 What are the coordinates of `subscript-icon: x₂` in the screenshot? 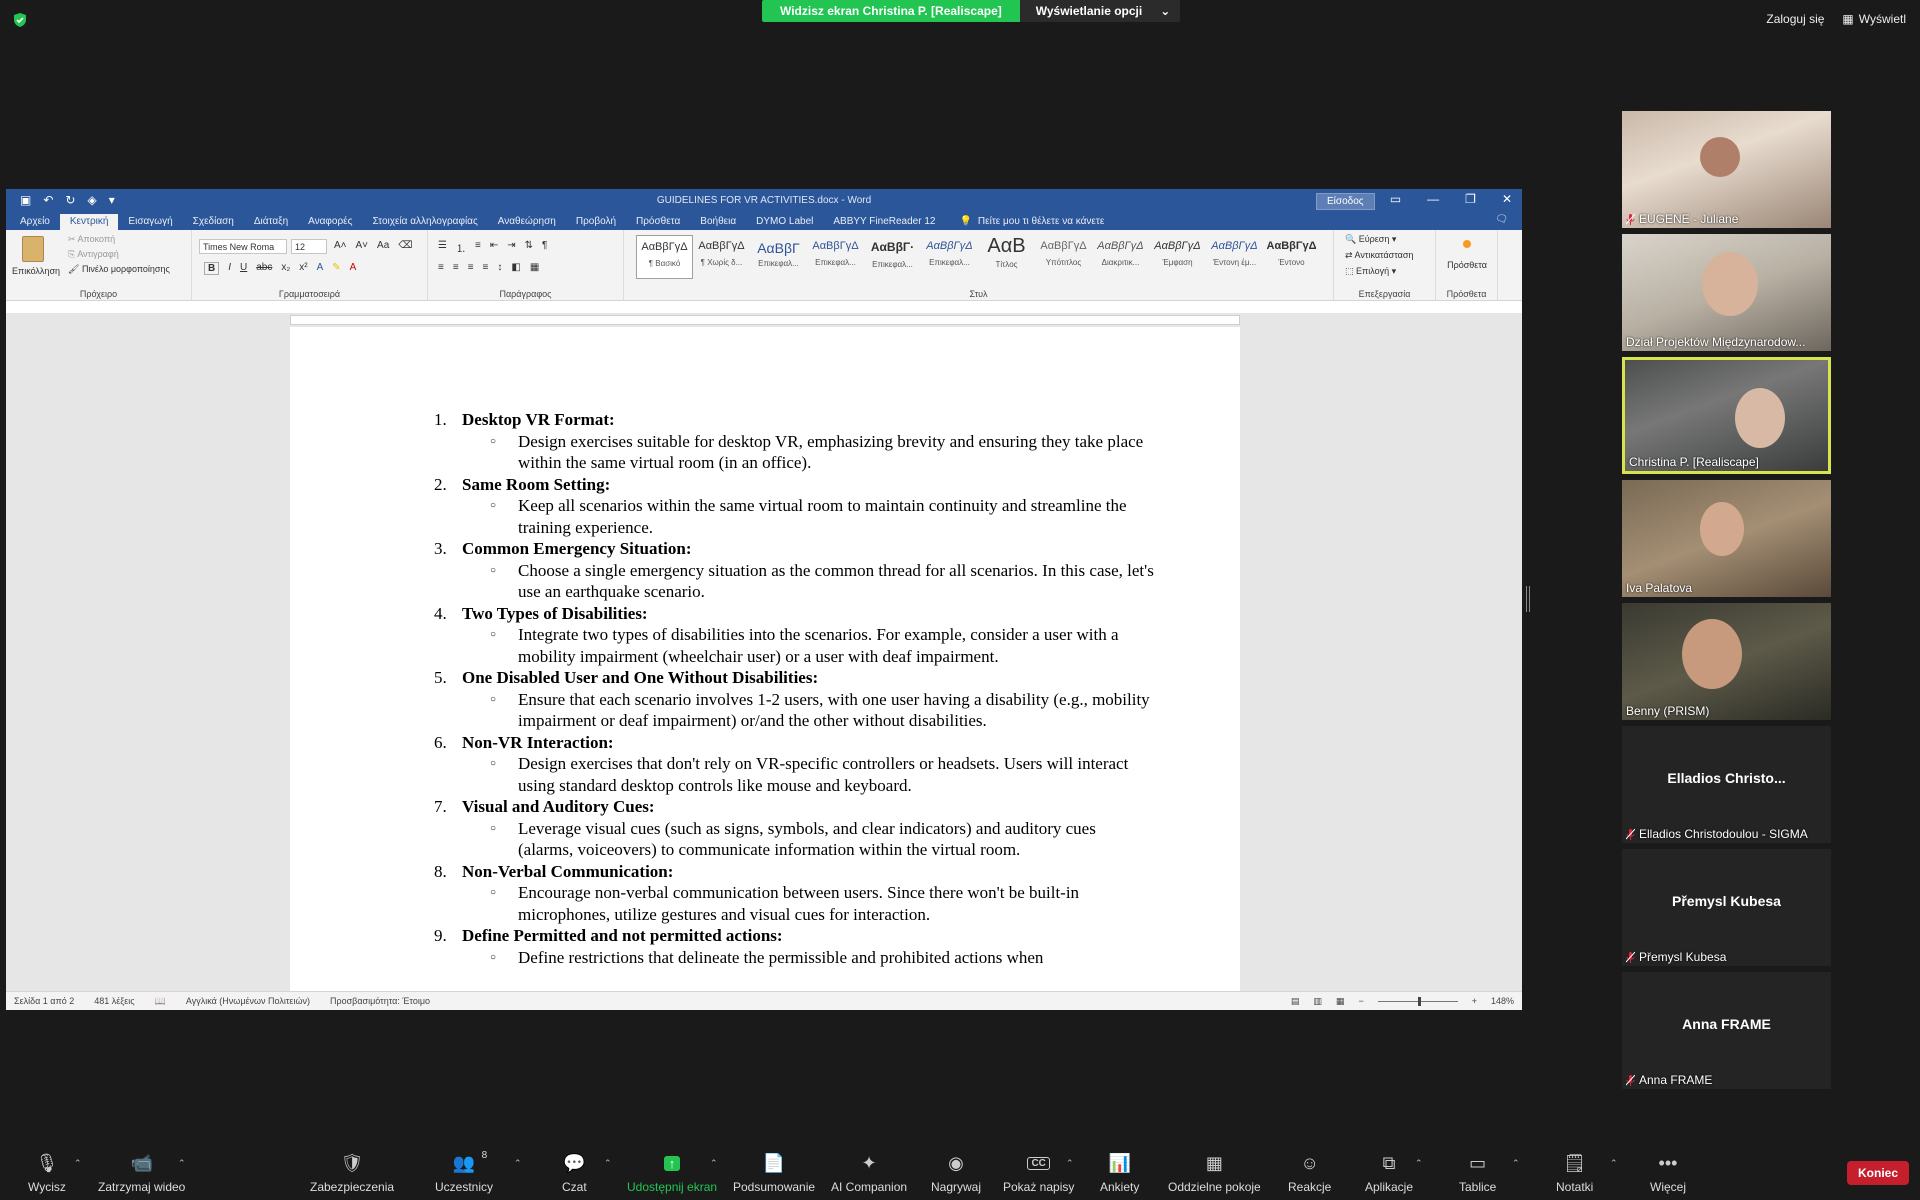 It's located at (285, 268).